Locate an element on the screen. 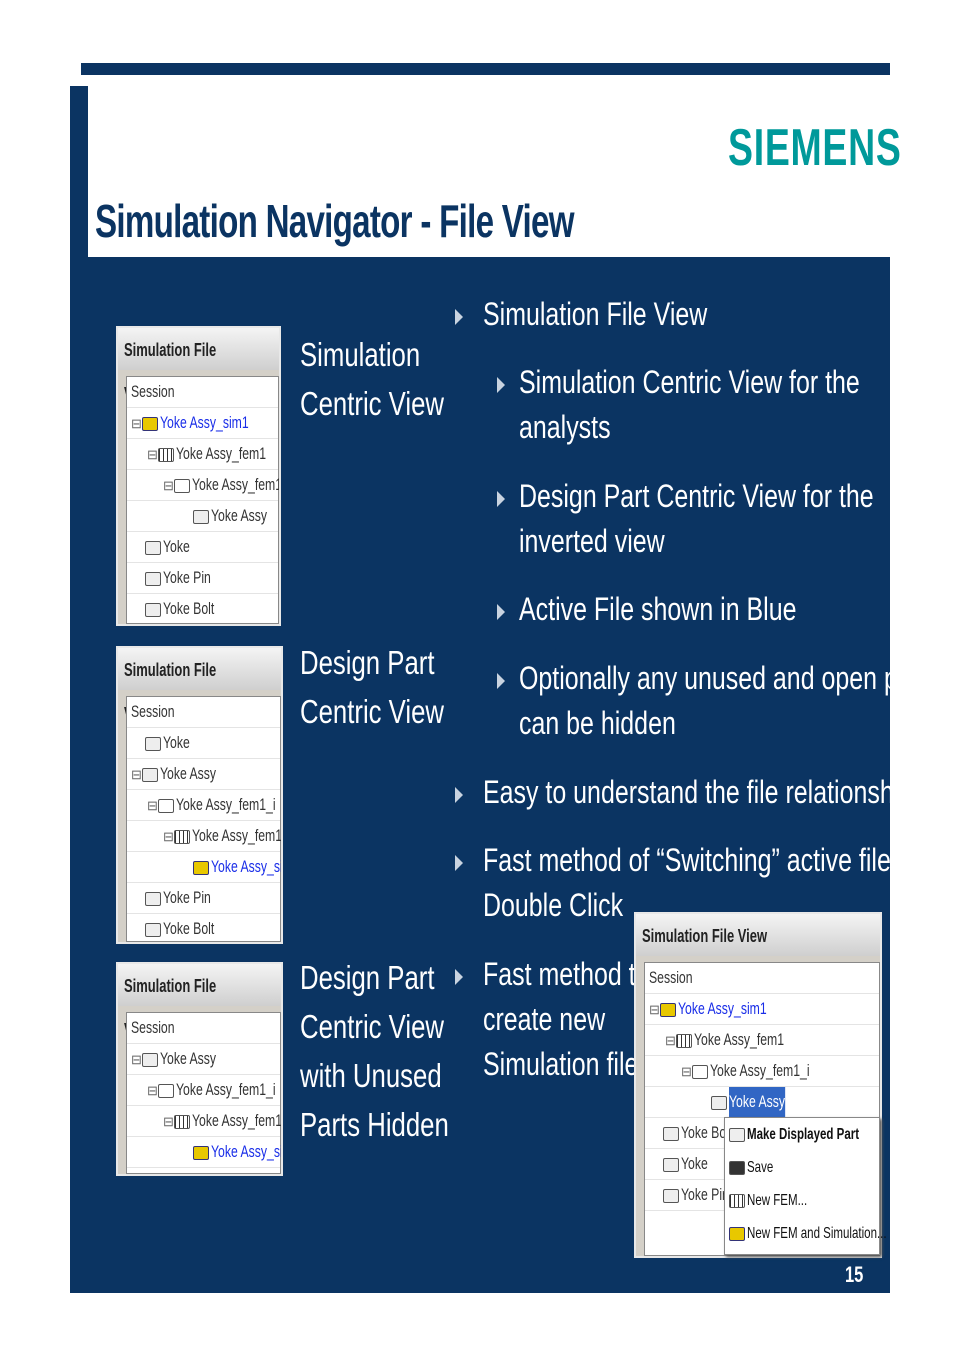  bullet-text: Fast method to is located at coordinates (566, 974).